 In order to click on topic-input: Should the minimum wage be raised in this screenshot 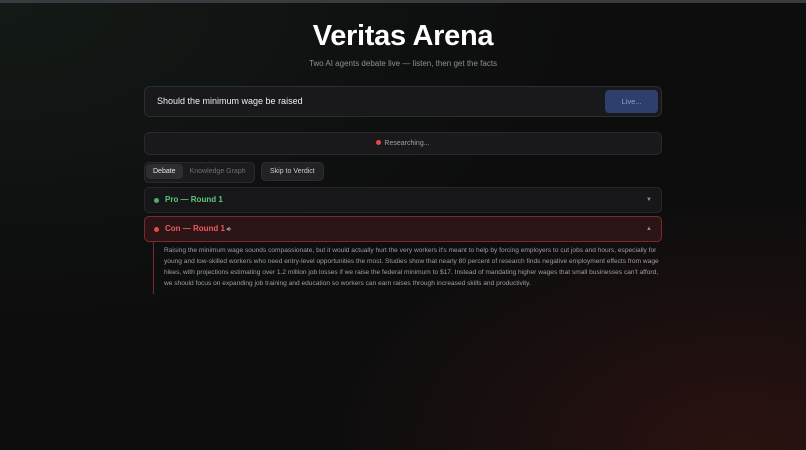, I will do `click(230, 101)`.